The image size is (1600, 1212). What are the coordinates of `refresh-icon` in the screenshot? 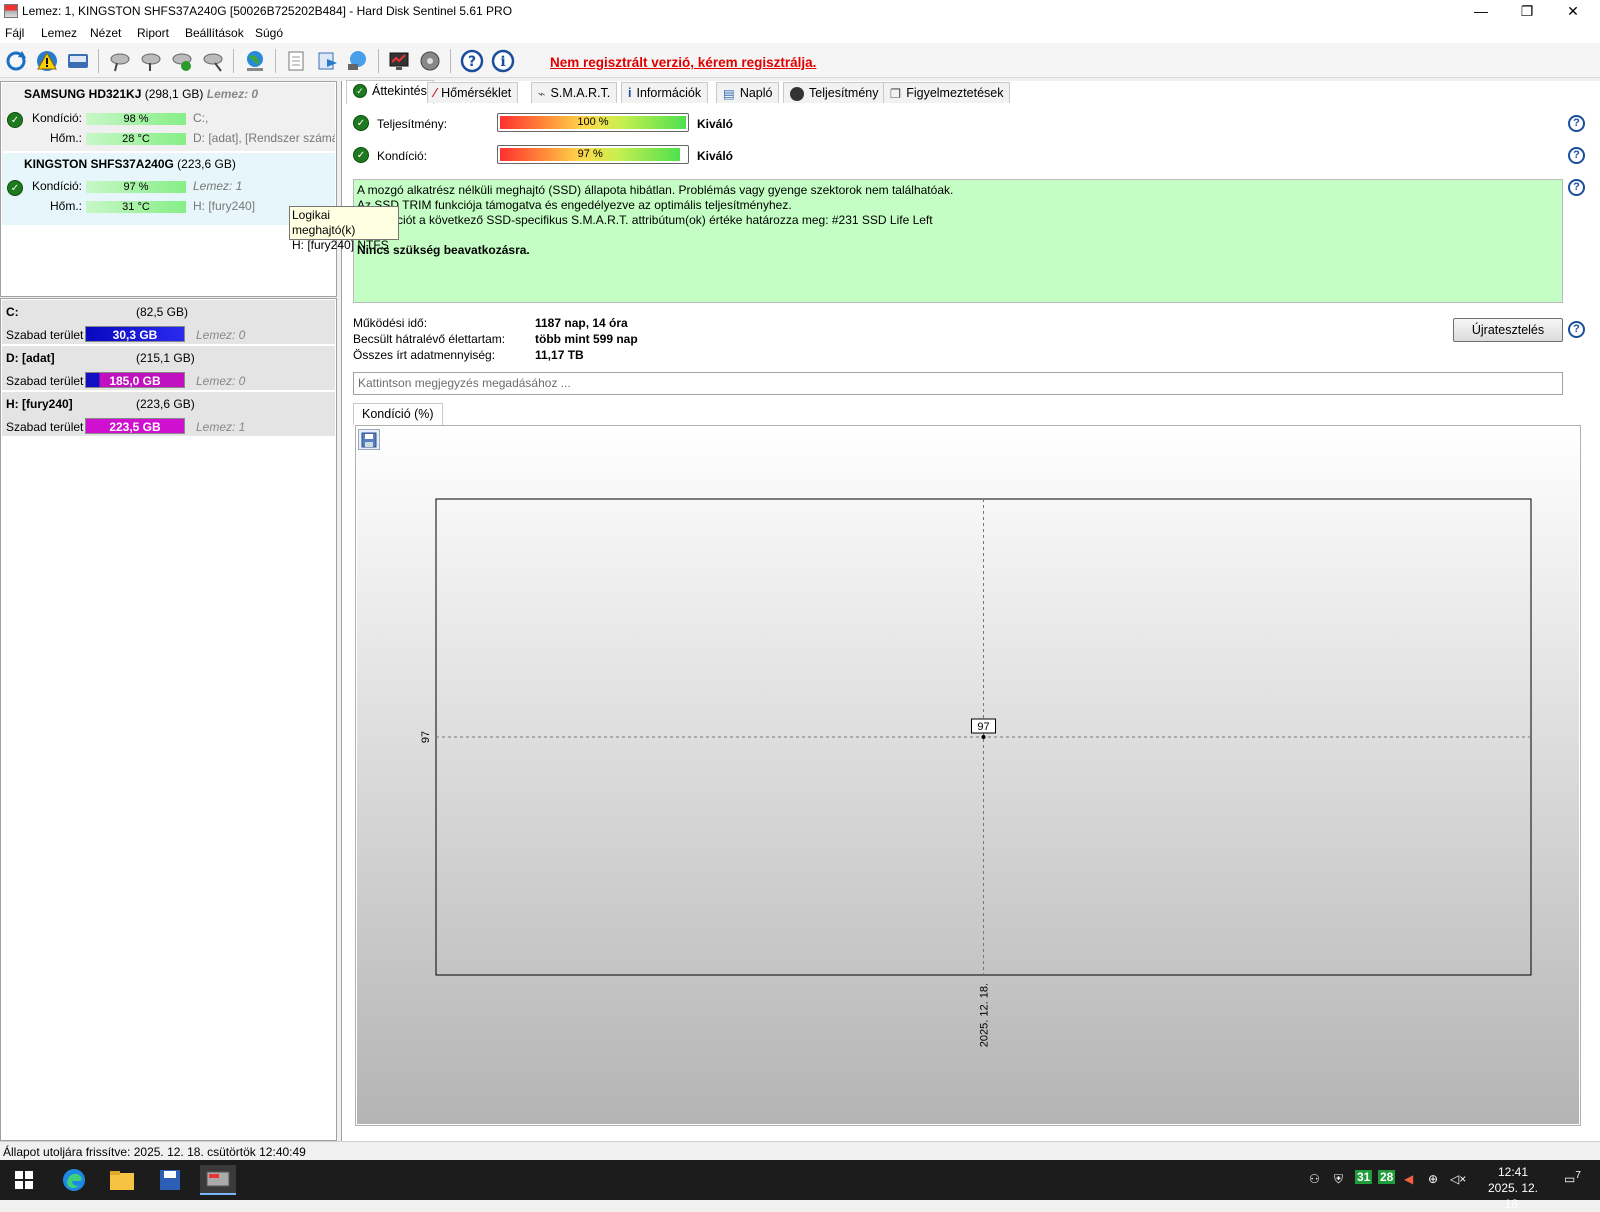 It's located at (16, 61).